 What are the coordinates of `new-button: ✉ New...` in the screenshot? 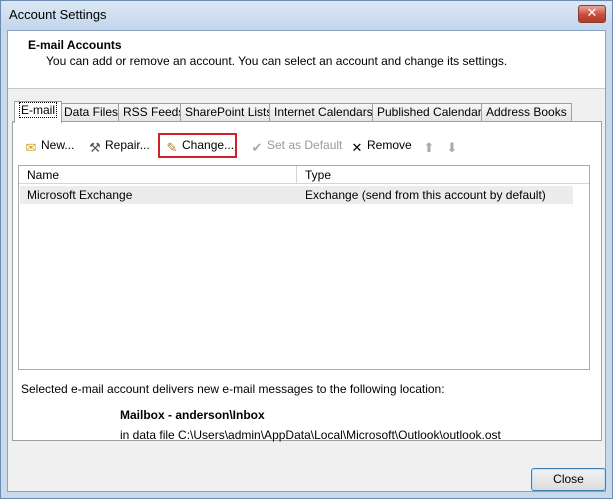 It's located at (48, 146).